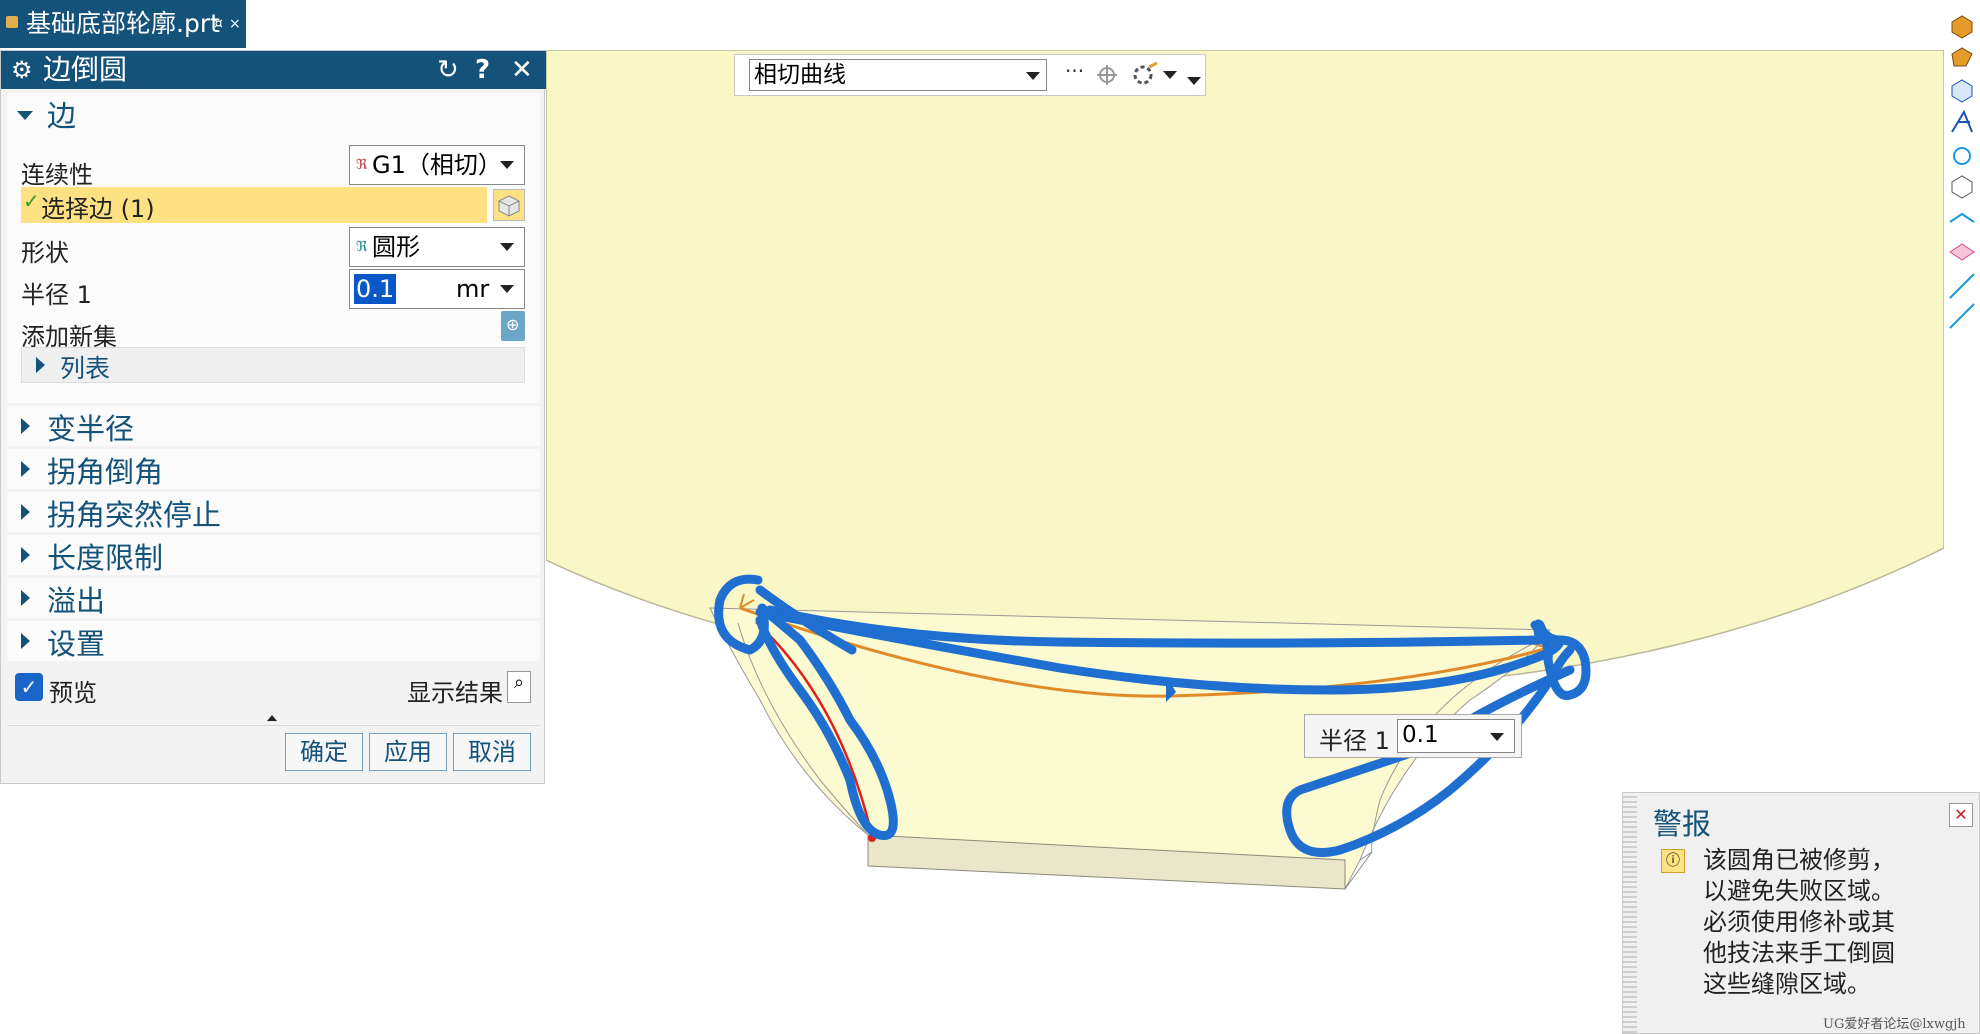  I want to click on collapse-icon, so click(25, 115).